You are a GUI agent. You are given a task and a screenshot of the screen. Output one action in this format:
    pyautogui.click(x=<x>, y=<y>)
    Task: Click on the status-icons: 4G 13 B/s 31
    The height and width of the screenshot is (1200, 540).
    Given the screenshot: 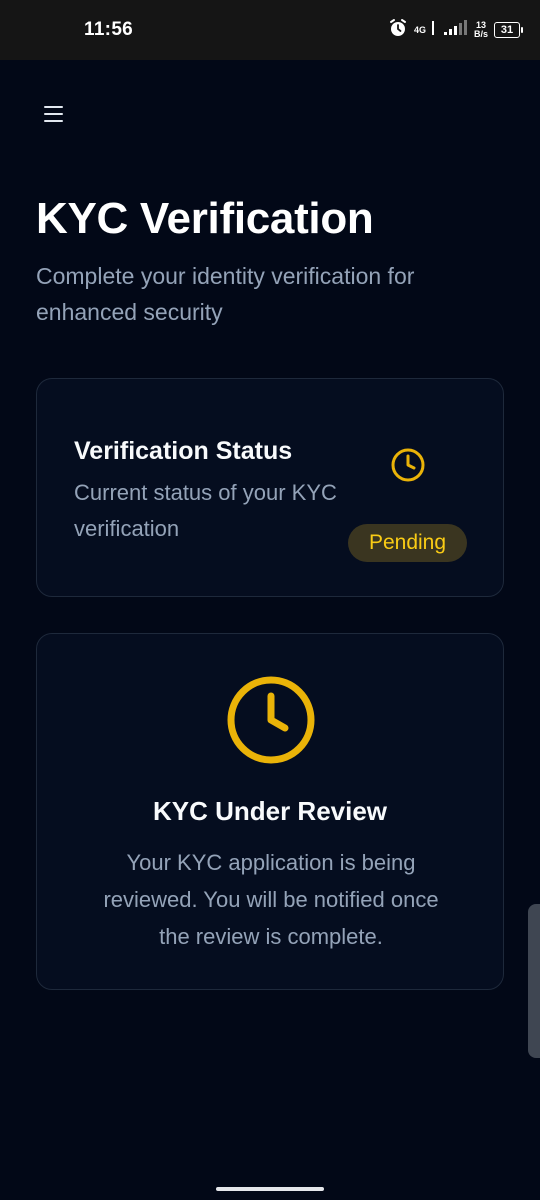 What is the action you would take?
    pyautogui.click(x=455, y=30)
    